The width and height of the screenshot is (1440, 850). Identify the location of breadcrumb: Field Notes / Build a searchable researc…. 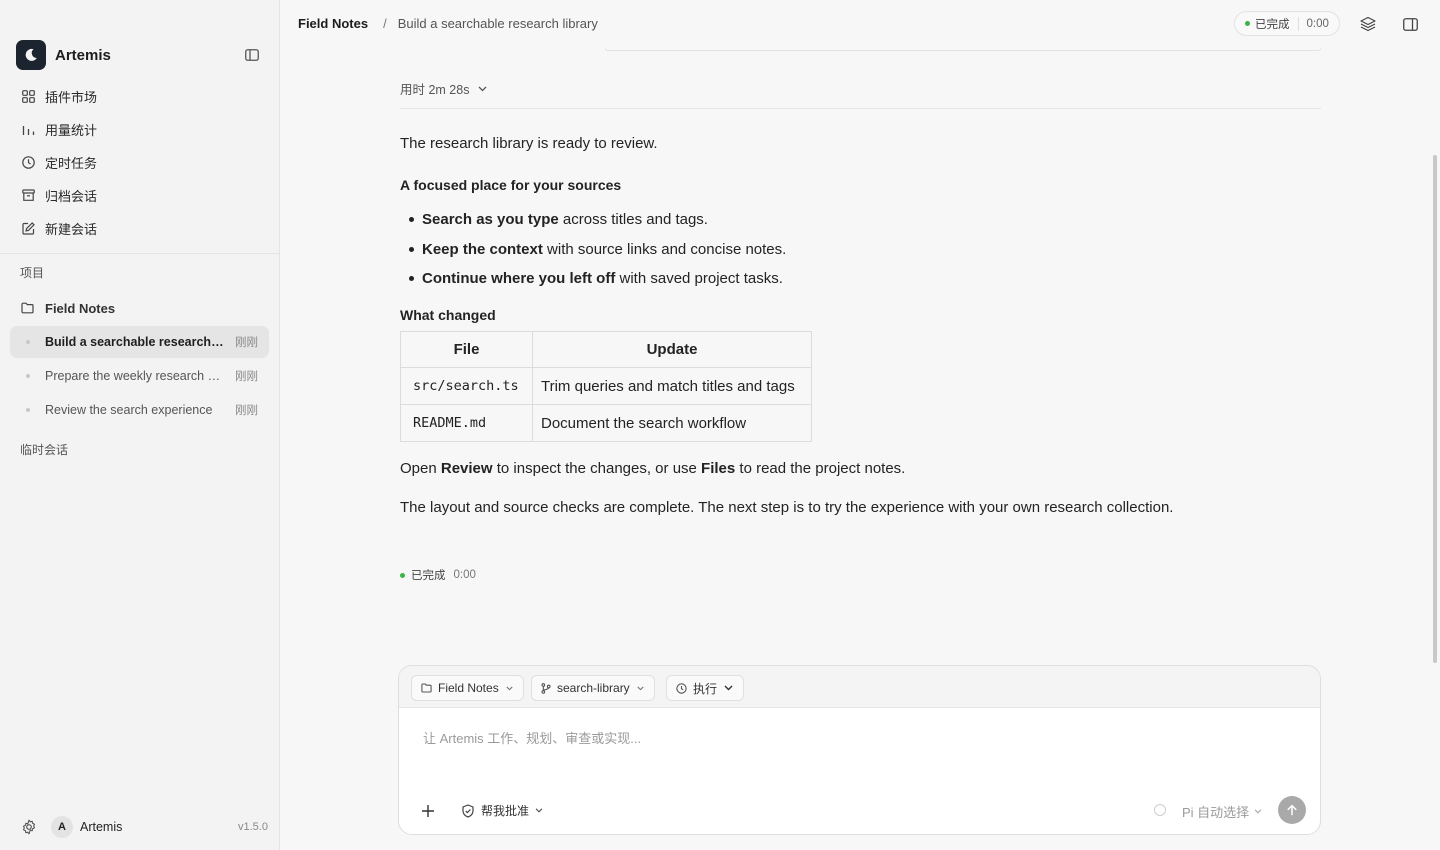
(448, 23).